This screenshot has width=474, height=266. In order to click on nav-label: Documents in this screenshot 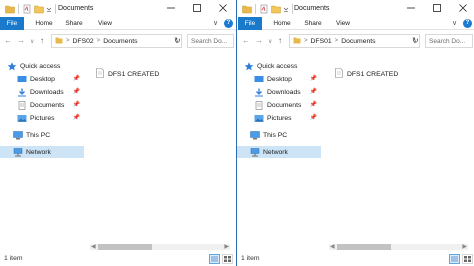, I will do `click(47, 105)`.